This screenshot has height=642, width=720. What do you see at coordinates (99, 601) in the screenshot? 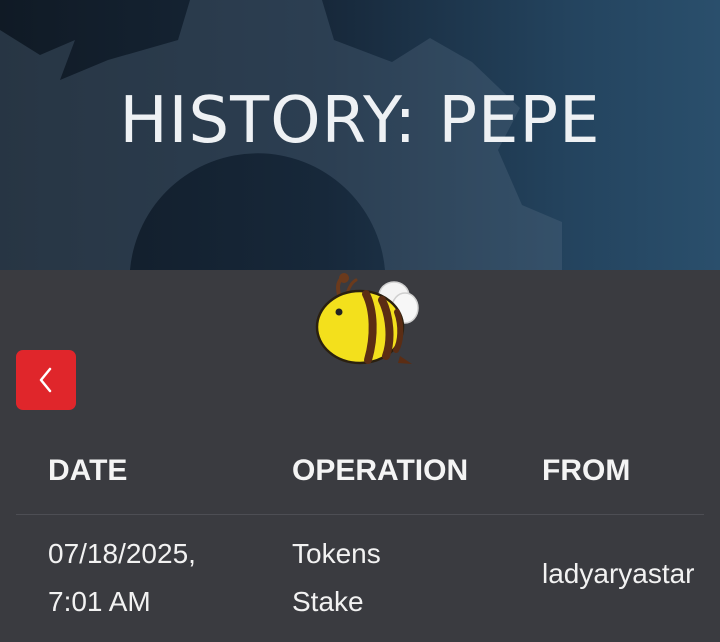
I see `date-cell-line2: 7:01 AM` at bounding box center [99, 601].